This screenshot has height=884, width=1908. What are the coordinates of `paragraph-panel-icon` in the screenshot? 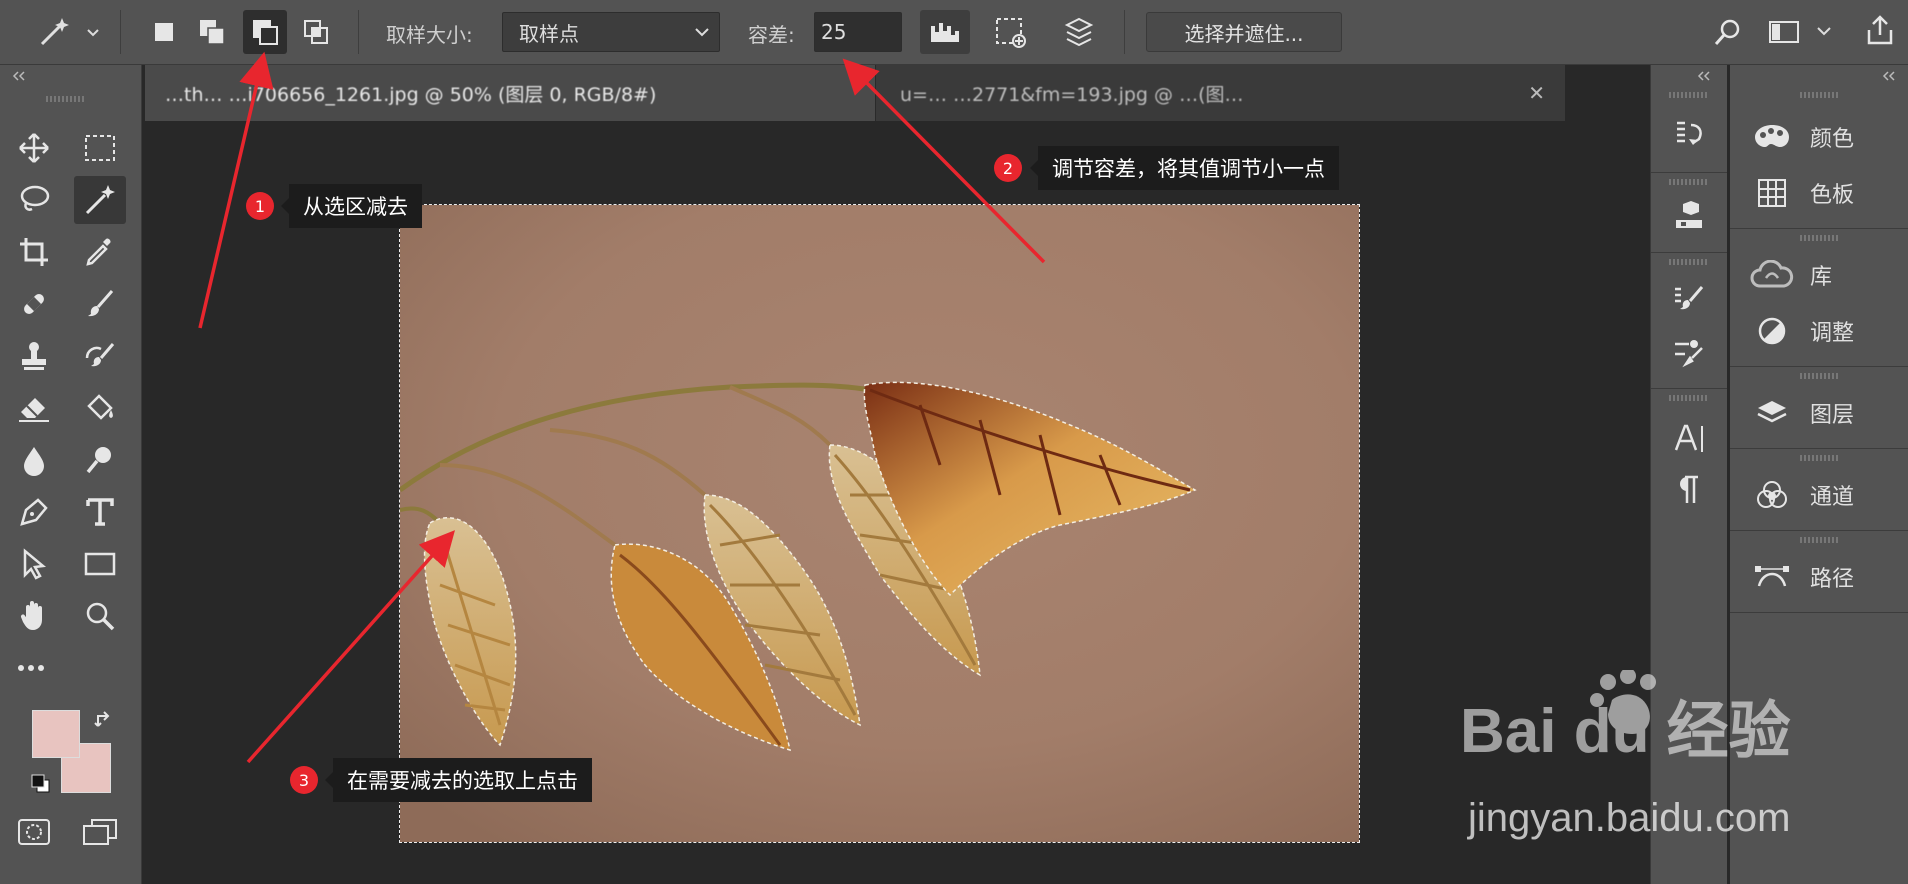 It's located at (1689, 490).